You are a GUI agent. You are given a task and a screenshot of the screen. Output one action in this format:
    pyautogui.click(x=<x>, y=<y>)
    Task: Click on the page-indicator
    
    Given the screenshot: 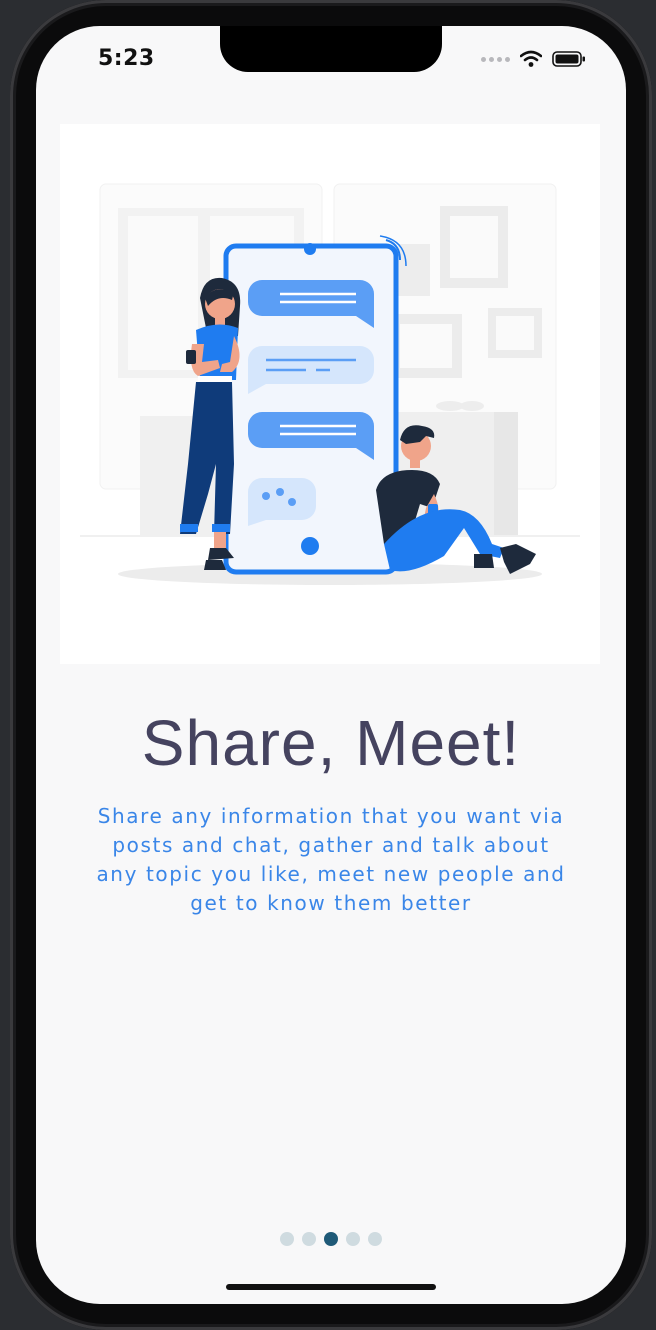 What is the action you would take?
    pyautogui.click(x=331, y=1239)
    